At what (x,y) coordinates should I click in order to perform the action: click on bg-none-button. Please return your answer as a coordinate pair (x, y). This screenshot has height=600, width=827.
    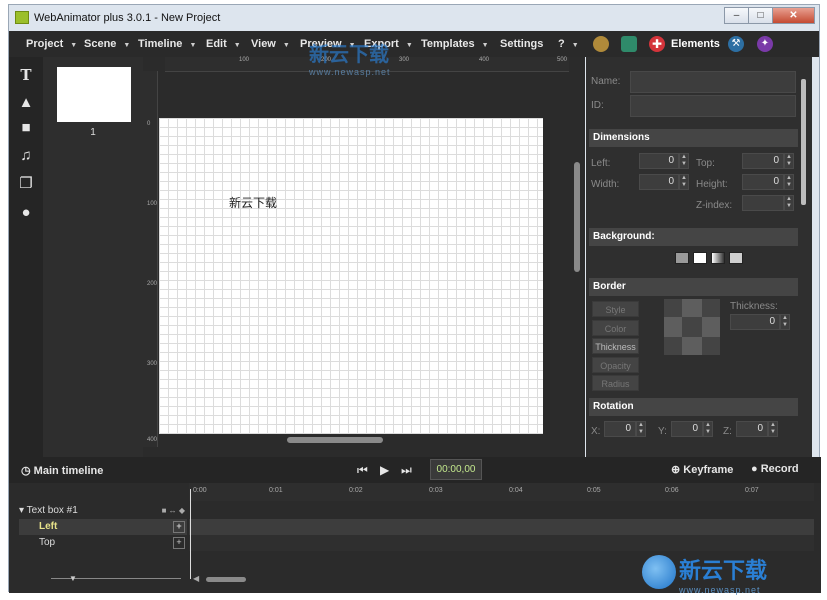
    Looking at the image, I should click on (682, 258).